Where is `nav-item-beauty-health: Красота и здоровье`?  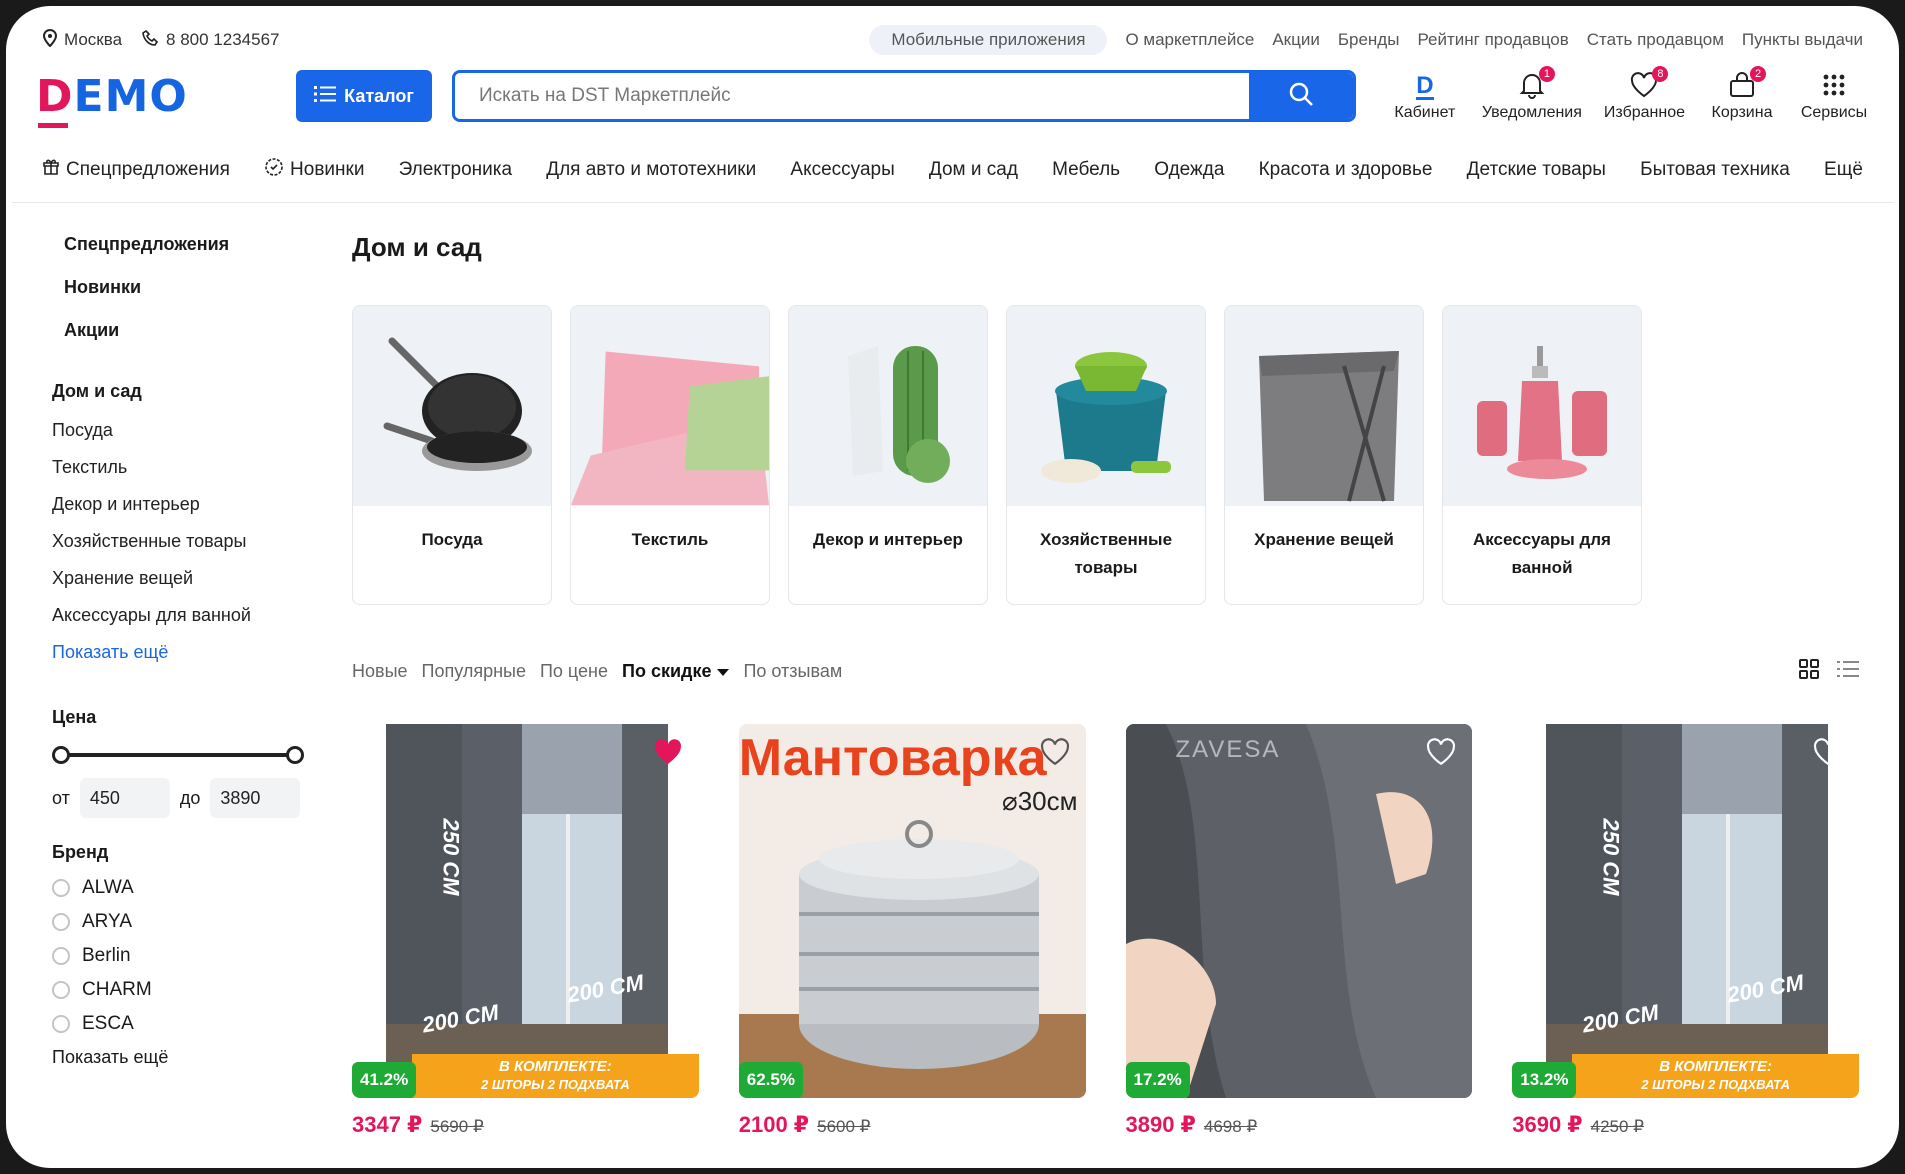
nav-item-beauty-health: Красота и здоровье is located at coordinates (1346, 170).